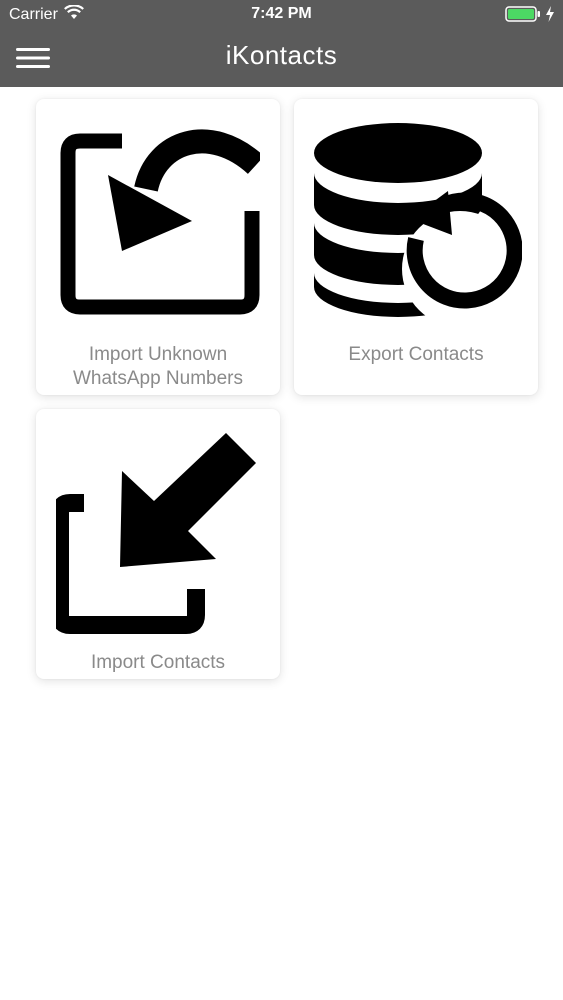 This screenshot has height=1000, width=563. I want to click on import-arrow-box-icon, so click(160, 222).